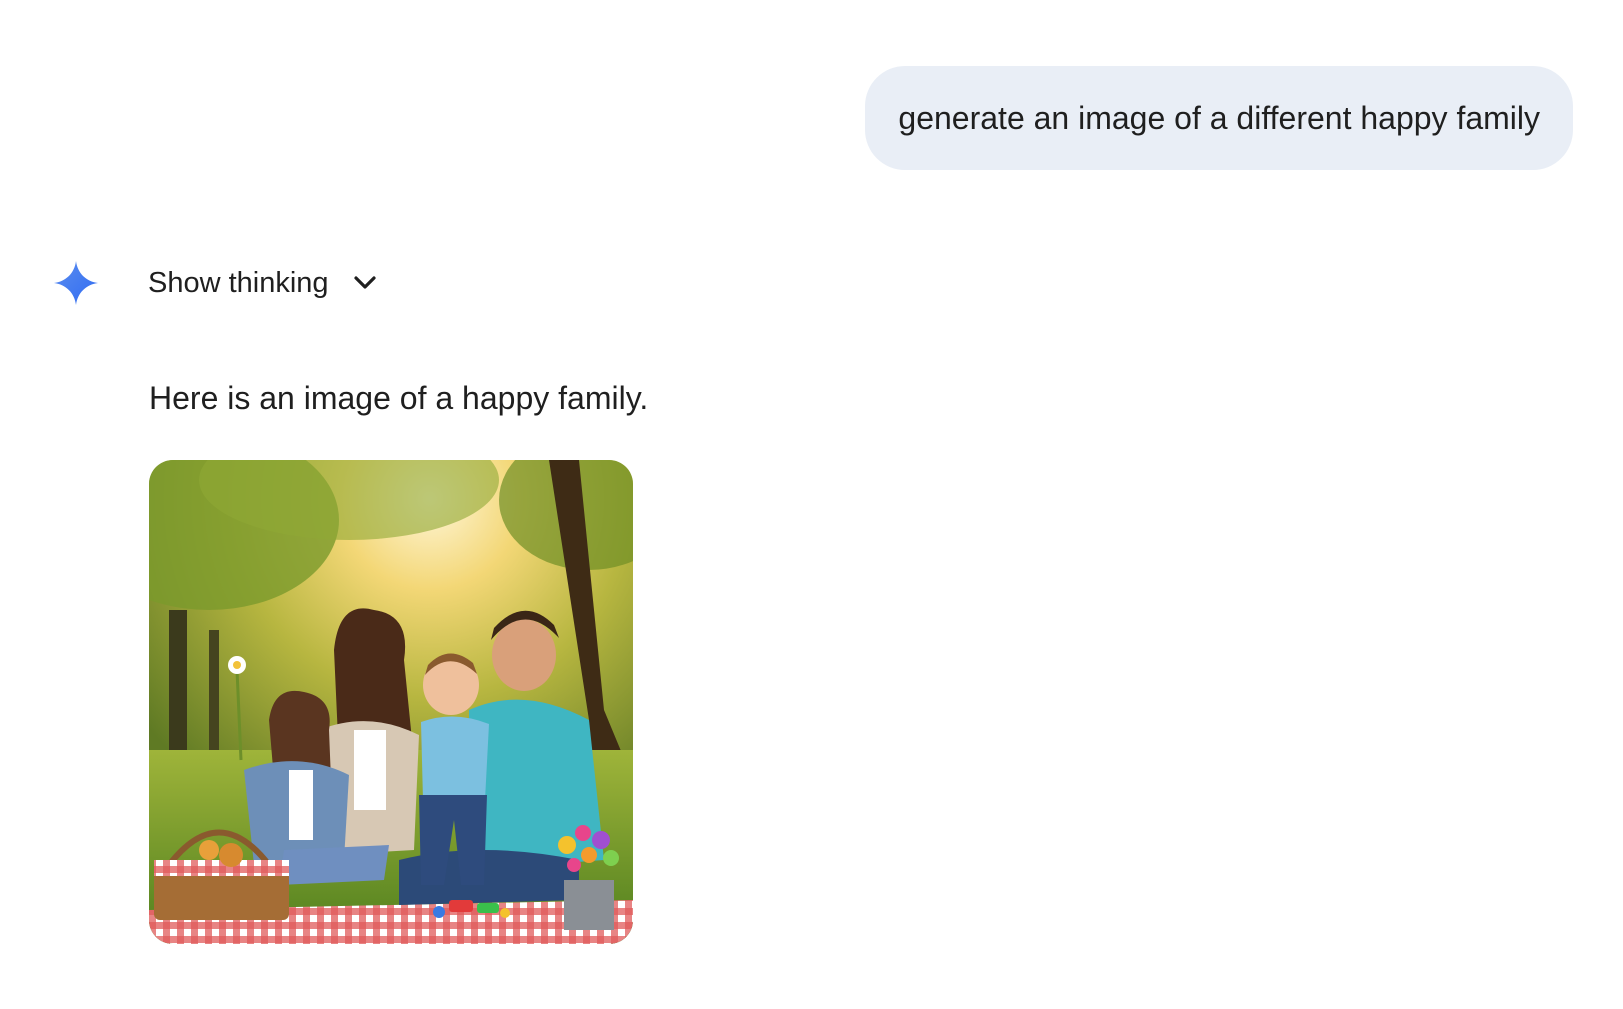 Image resolution: width=1623 pixels, height=1009 pixels. What do you see at coordinates (76, 283) in the screenshot?
I see `gemini-spark-icon` at bounding box center [76, 283].